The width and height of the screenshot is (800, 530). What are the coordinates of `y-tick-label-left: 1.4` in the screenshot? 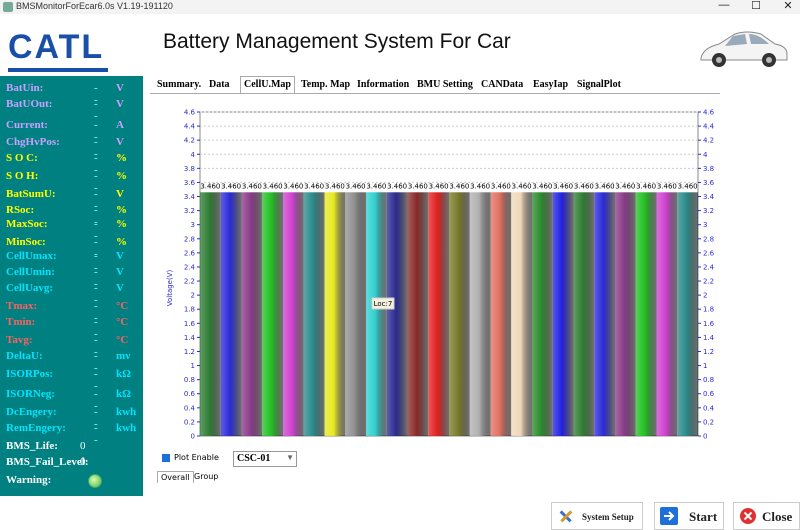 It's located at (190, 338).